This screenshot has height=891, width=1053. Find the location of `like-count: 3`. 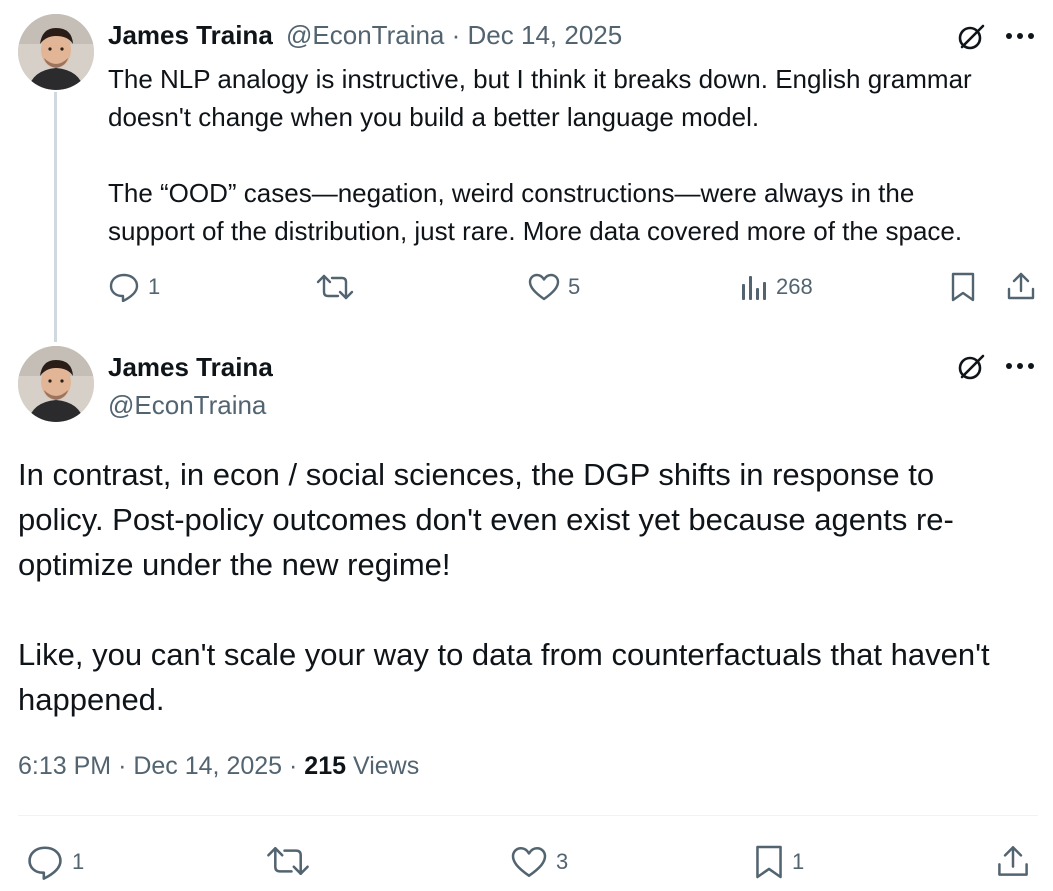

like-count: 3 is located at coordinates (562, 861).